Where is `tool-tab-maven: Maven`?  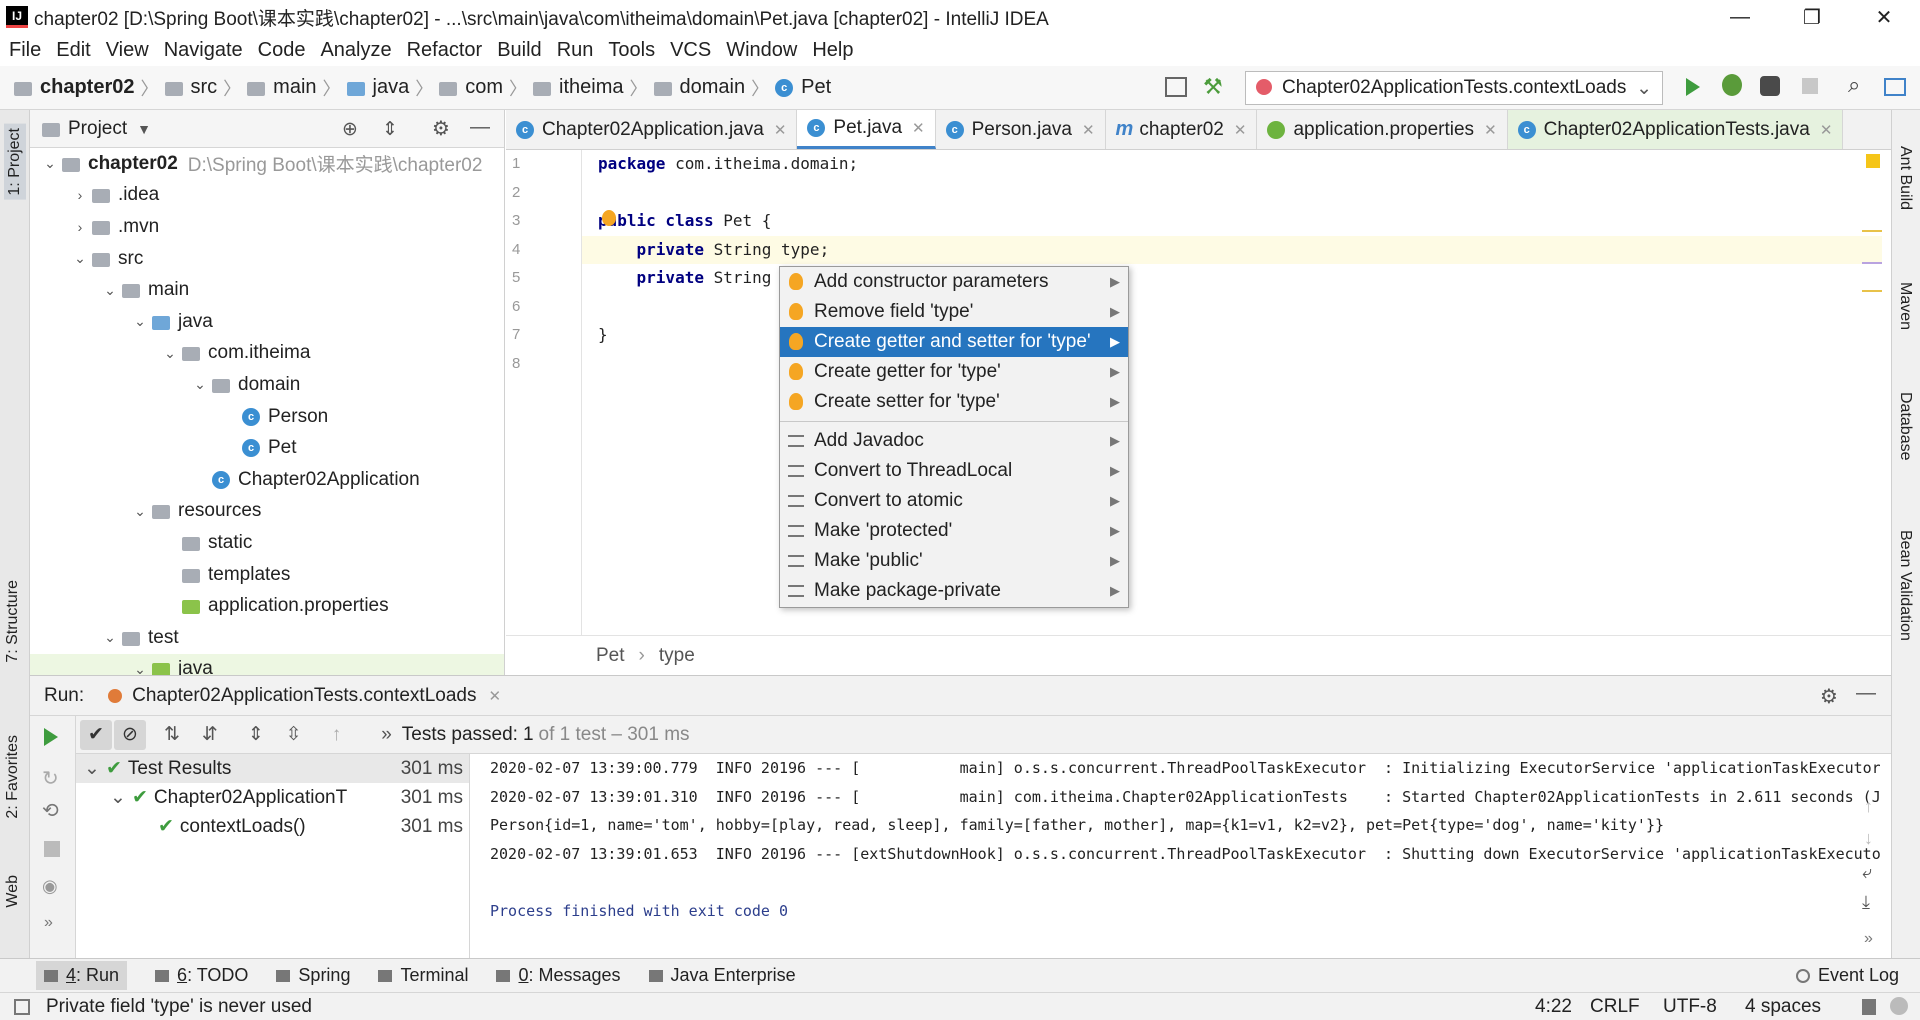
tool-tab-maven: Maven is located at coordinates (1905, 306).